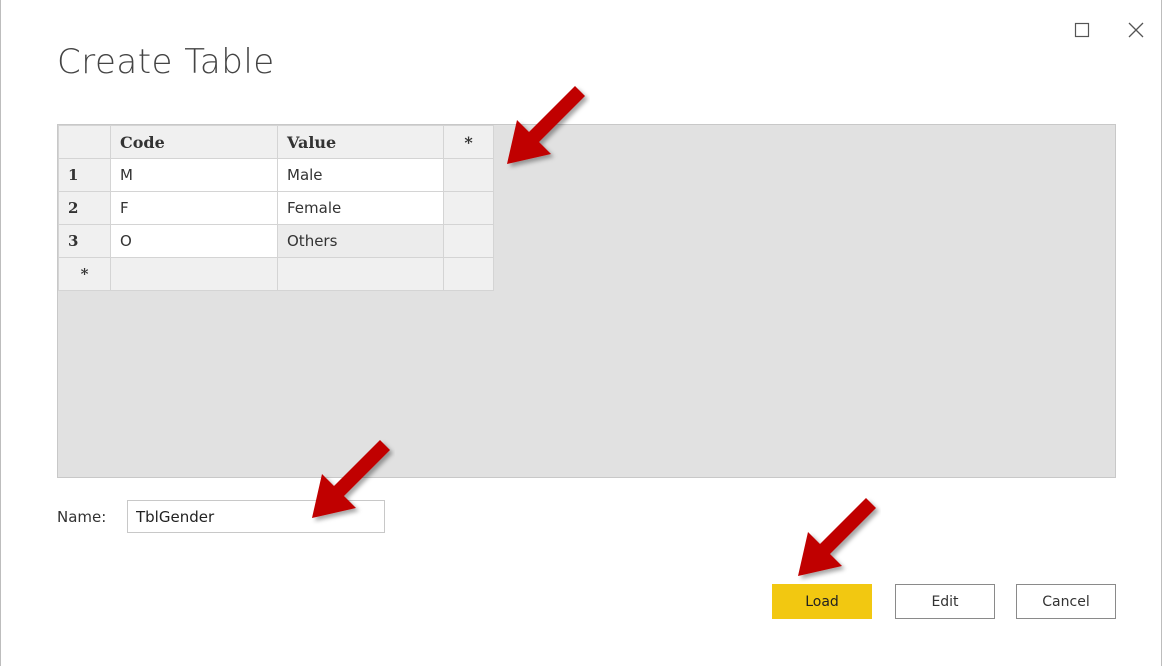 This screenshot has width=1163, height=666. I want to click on column-header-value: Value, so click(360, 142).